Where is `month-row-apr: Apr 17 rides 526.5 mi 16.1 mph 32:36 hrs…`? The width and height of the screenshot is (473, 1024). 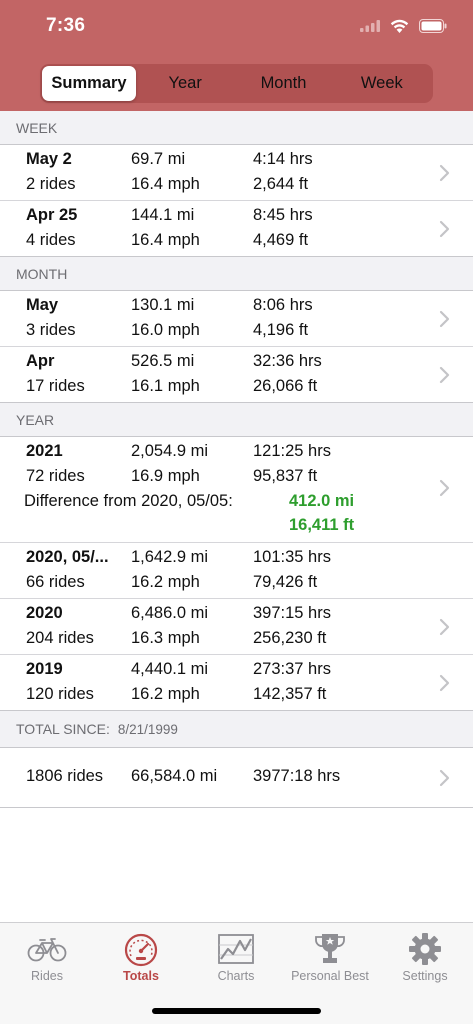
month-row-apr: Apr 17 rides 526.5 mi 16.1 mph 32:36 hrs… is located at coordinates (236, 375).